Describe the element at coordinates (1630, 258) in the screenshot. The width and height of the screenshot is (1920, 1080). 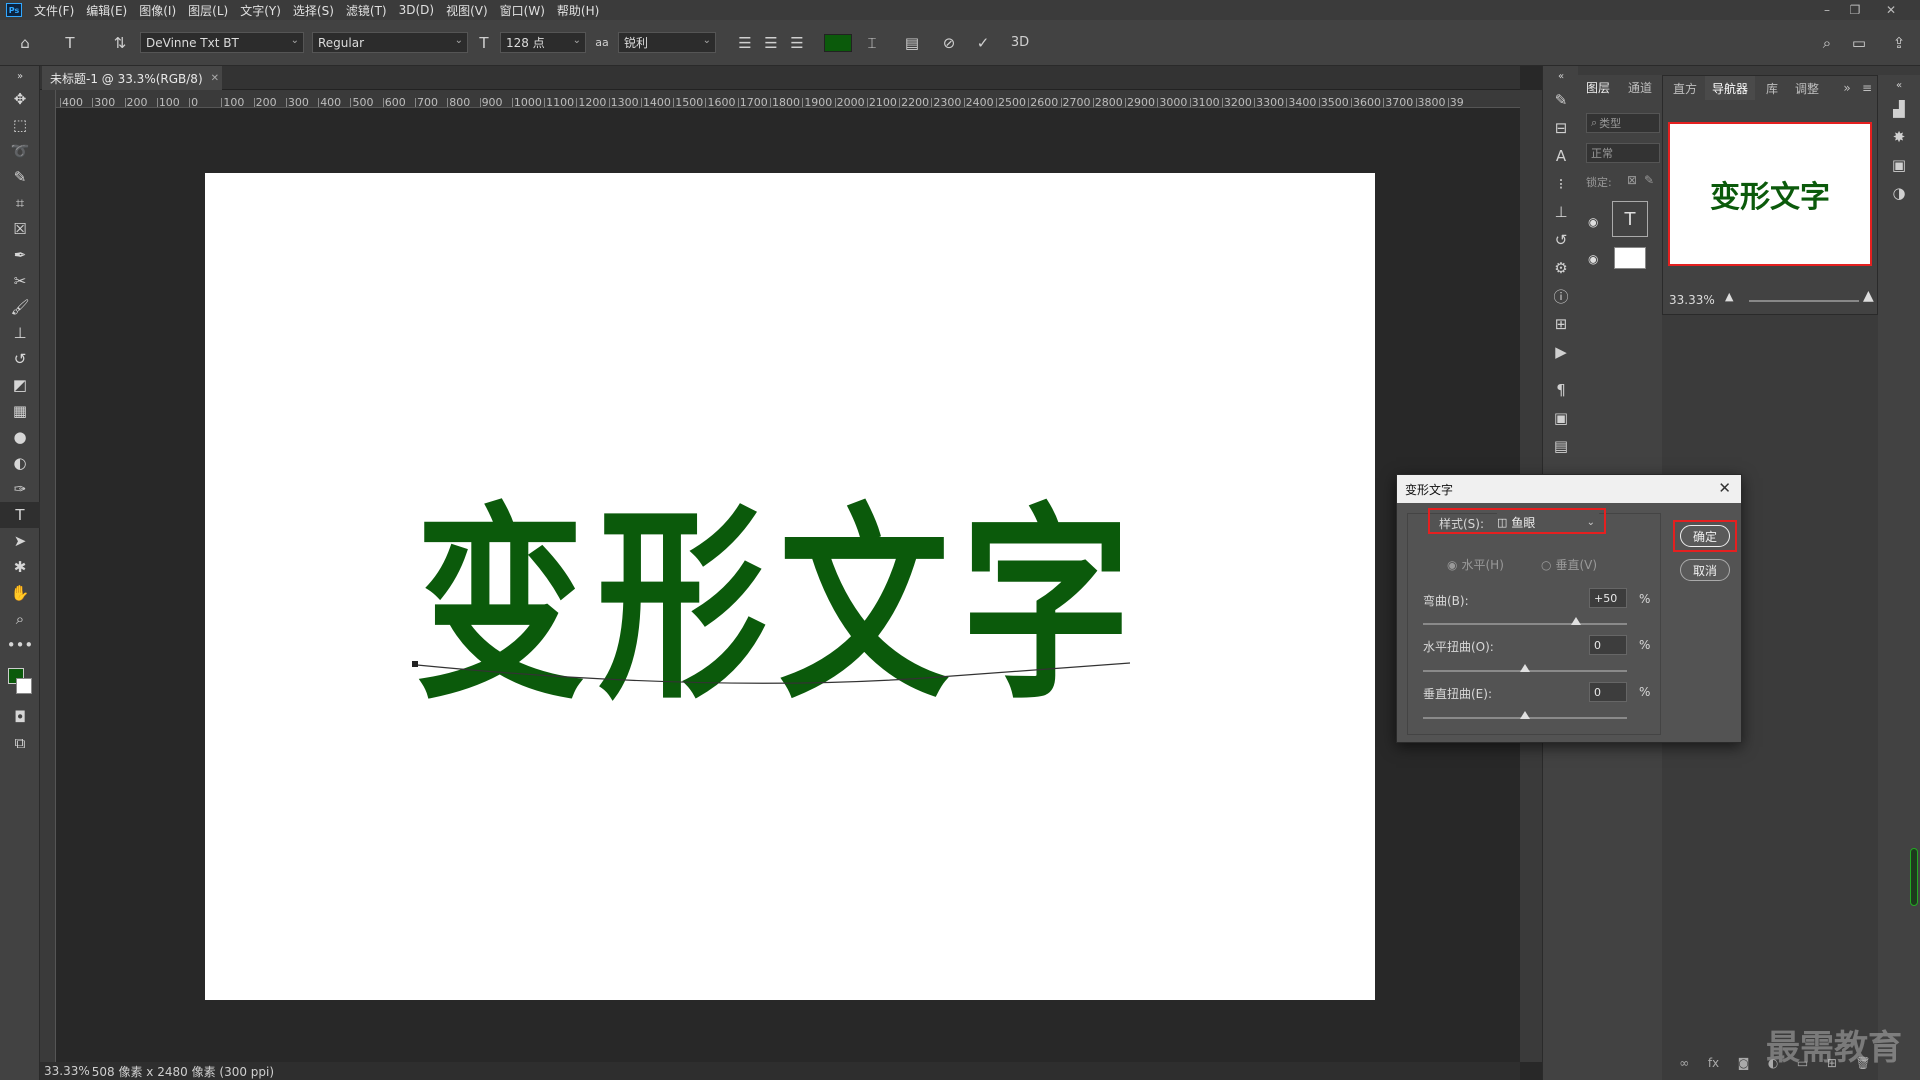
I see `background-layer-thumbnail` at that location.